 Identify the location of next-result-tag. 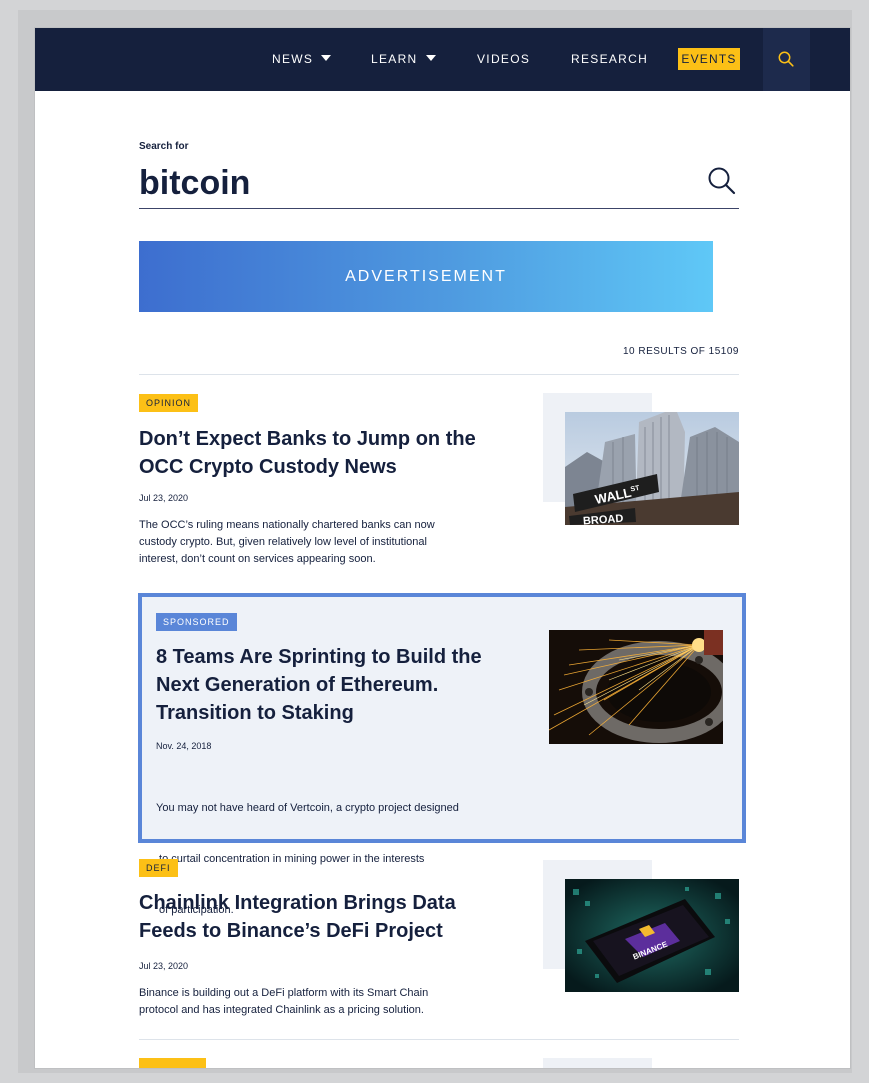
(172, 1063).